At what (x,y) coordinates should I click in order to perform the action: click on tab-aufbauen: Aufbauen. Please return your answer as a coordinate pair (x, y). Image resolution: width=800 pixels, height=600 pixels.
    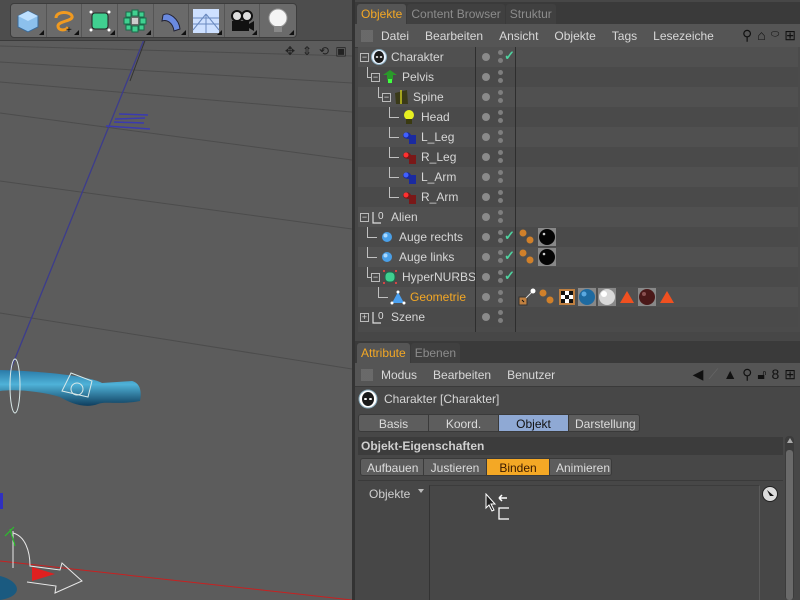
    Looking at the image, I should click on (391, 467).